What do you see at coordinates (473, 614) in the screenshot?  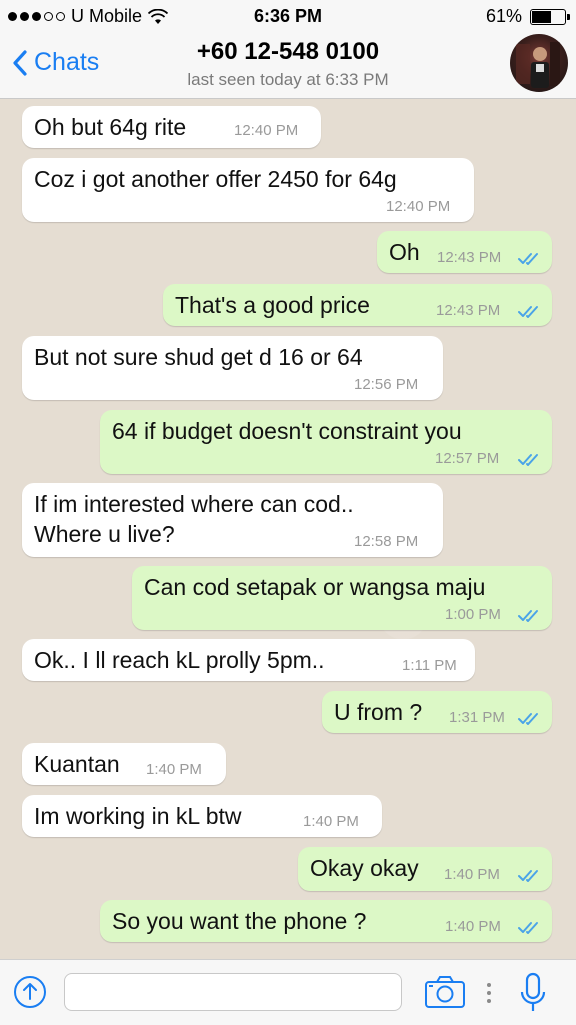 I see `message-timestamp: 1:00 PM` at bounding box center [473, 614].